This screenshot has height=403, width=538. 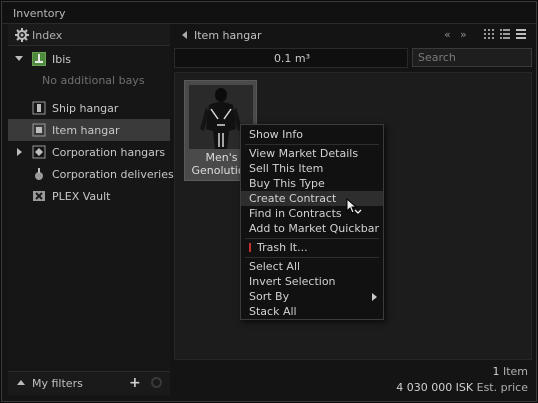 I want to click on tree-item-plex-vault: PLEX Vault, so click(x=89, y=196).